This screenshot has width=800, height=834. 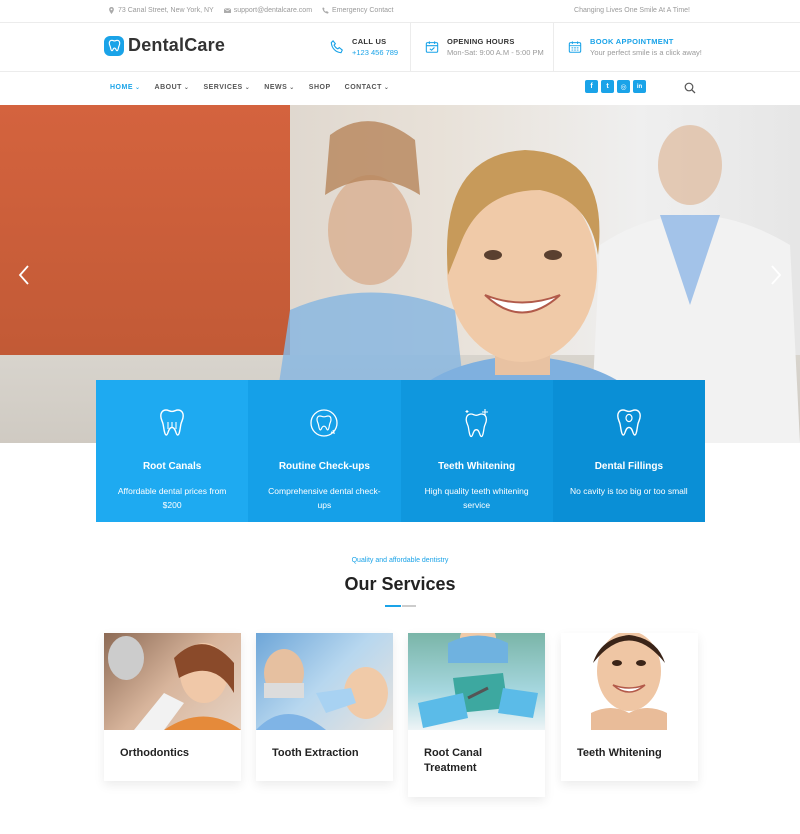 What do you see at coordinates (591, 86) in the screenshot?
I see `facebook-icon: f` at bounding box center [591, 86].